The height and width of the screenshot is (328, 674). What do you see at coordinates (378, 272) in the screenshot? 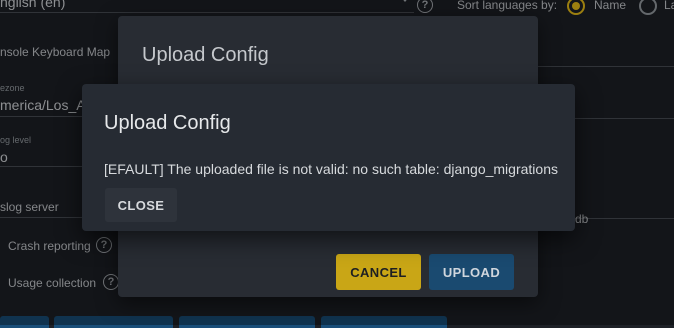
I see `cancel-button: CANCEL` at bounding box center [378, 272].